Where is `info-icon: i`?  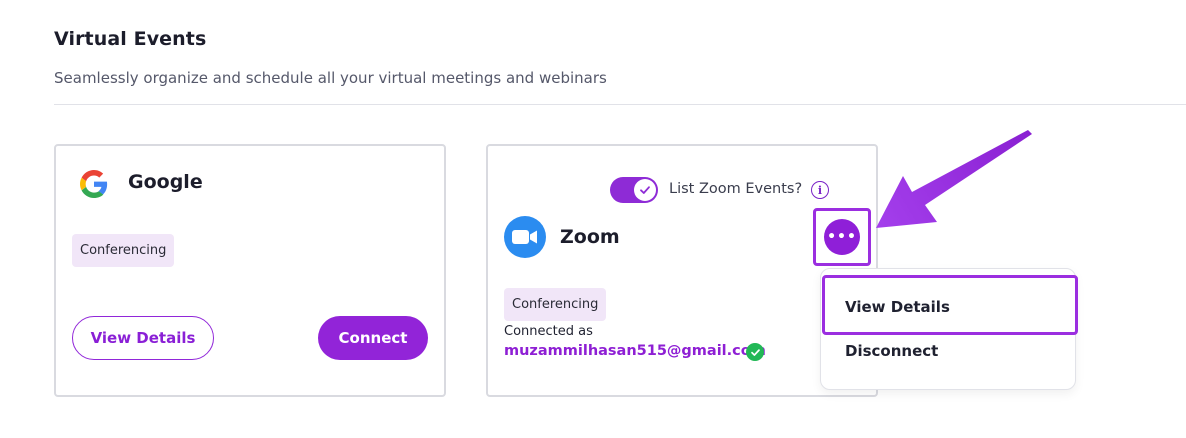 info-icon: i is located at coordinates (820, 190).